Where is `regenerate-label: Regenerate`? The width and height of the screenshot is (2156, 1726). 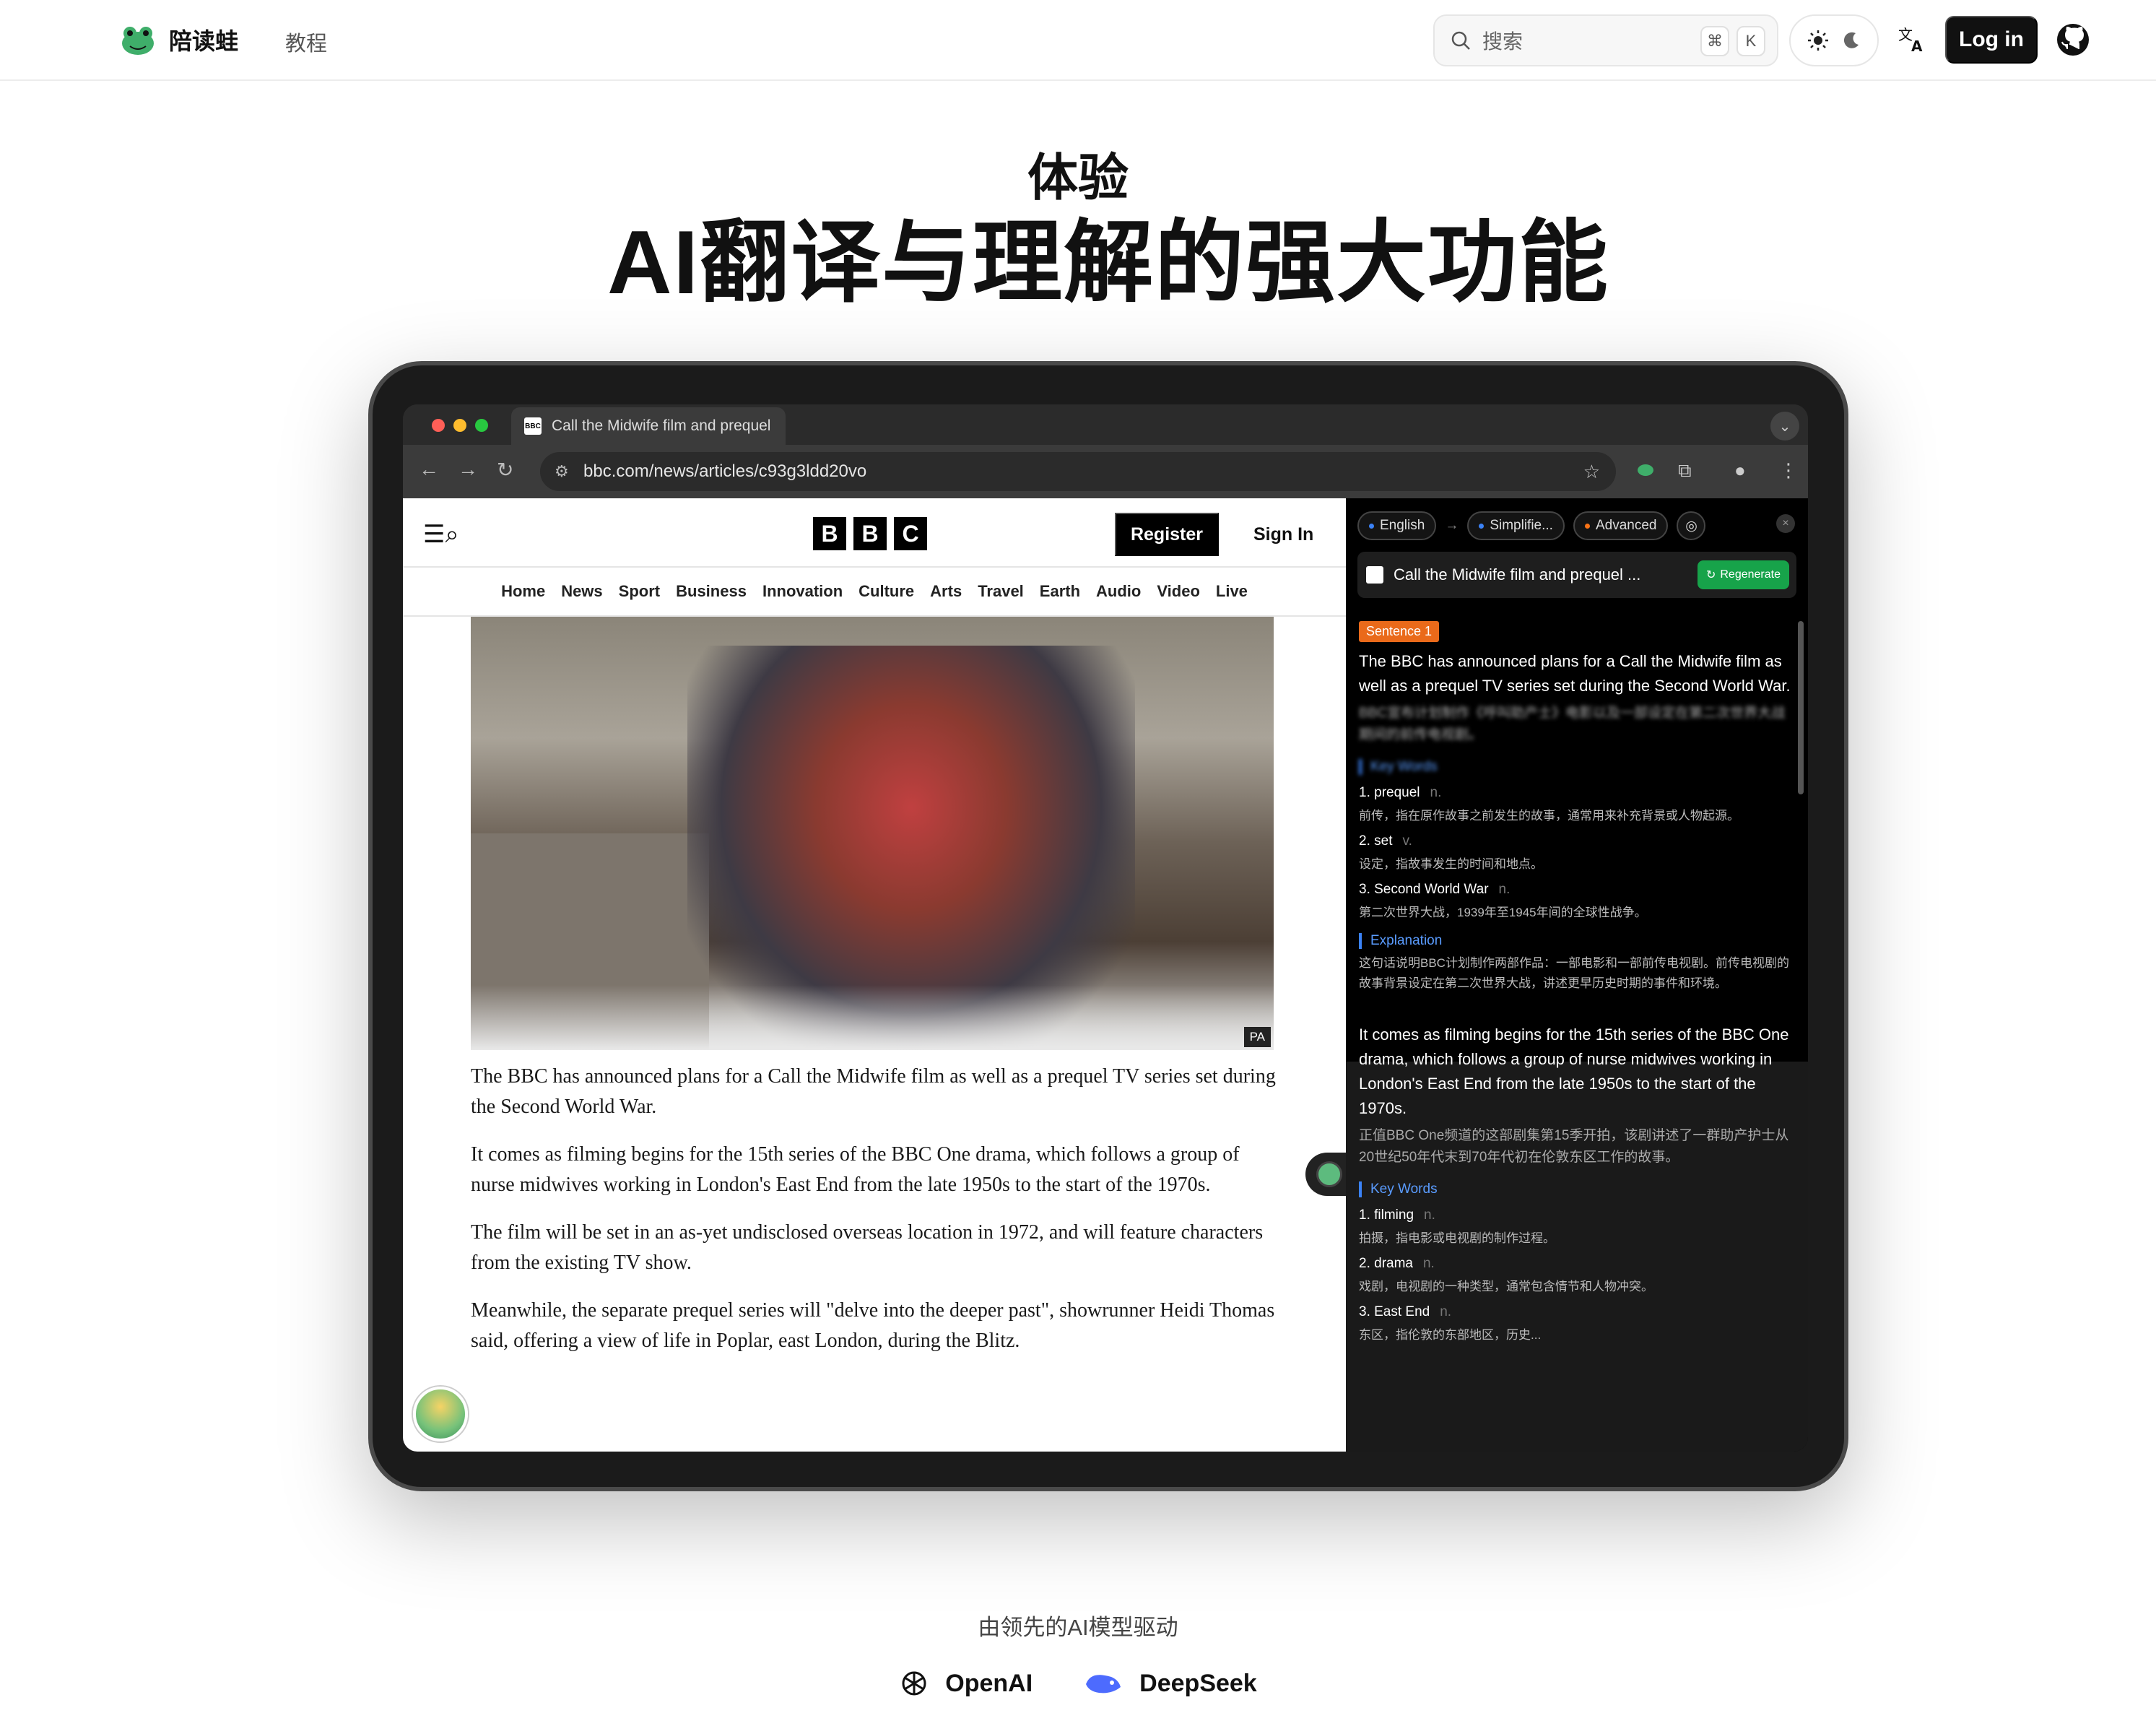 regenerate-label: Regenerate is located at coordinates (1750, 574).